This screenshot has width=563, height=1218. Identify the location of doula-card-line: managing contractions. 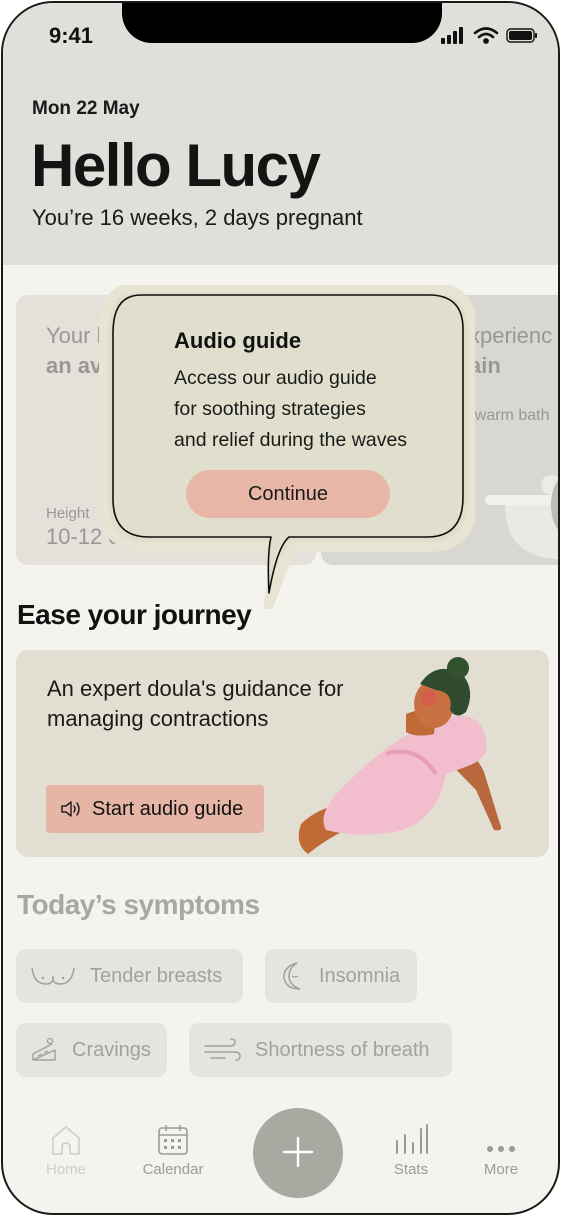
(158, 718).